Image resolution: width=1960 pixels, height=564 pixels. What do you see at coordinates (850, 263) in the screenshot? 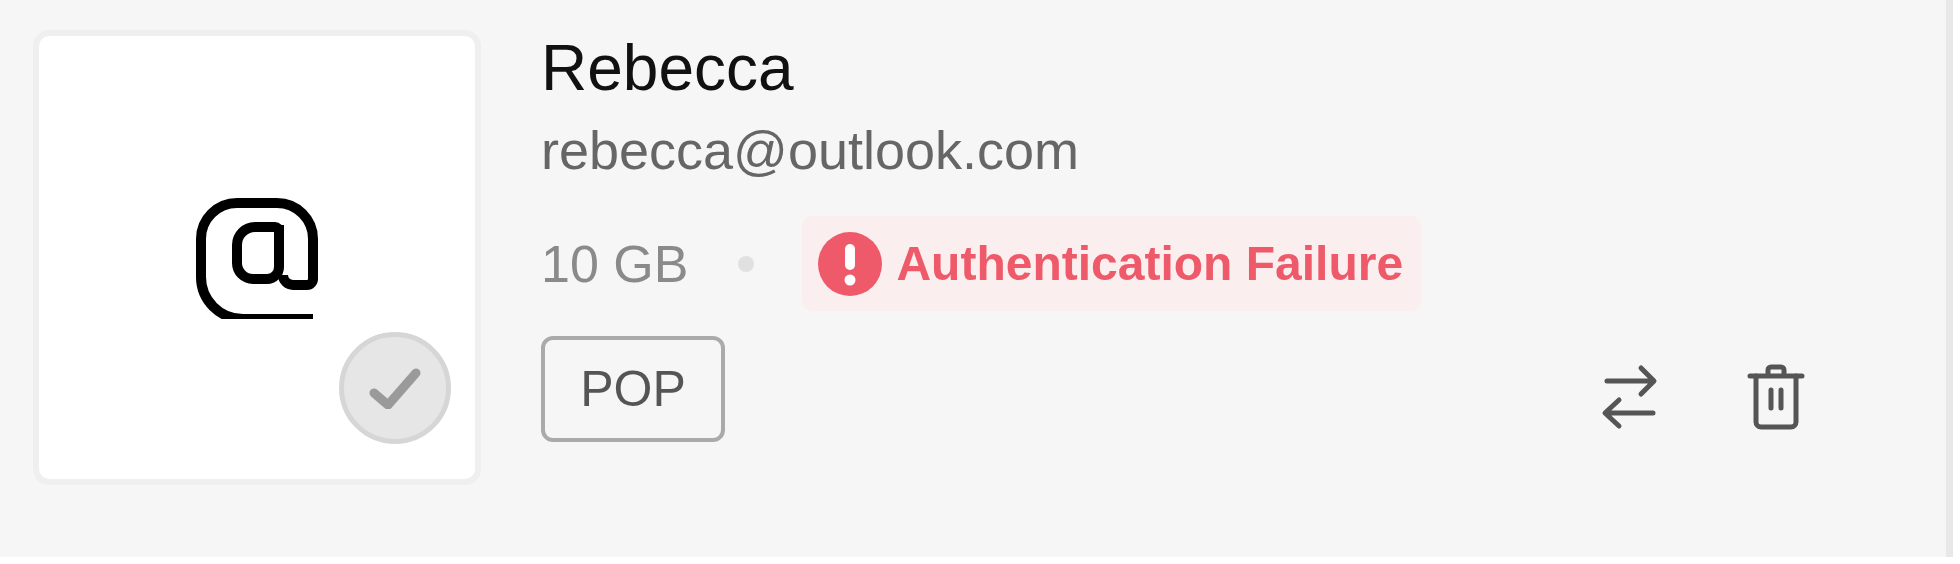
I see `alert-icon` at bounding box center [850, 263].